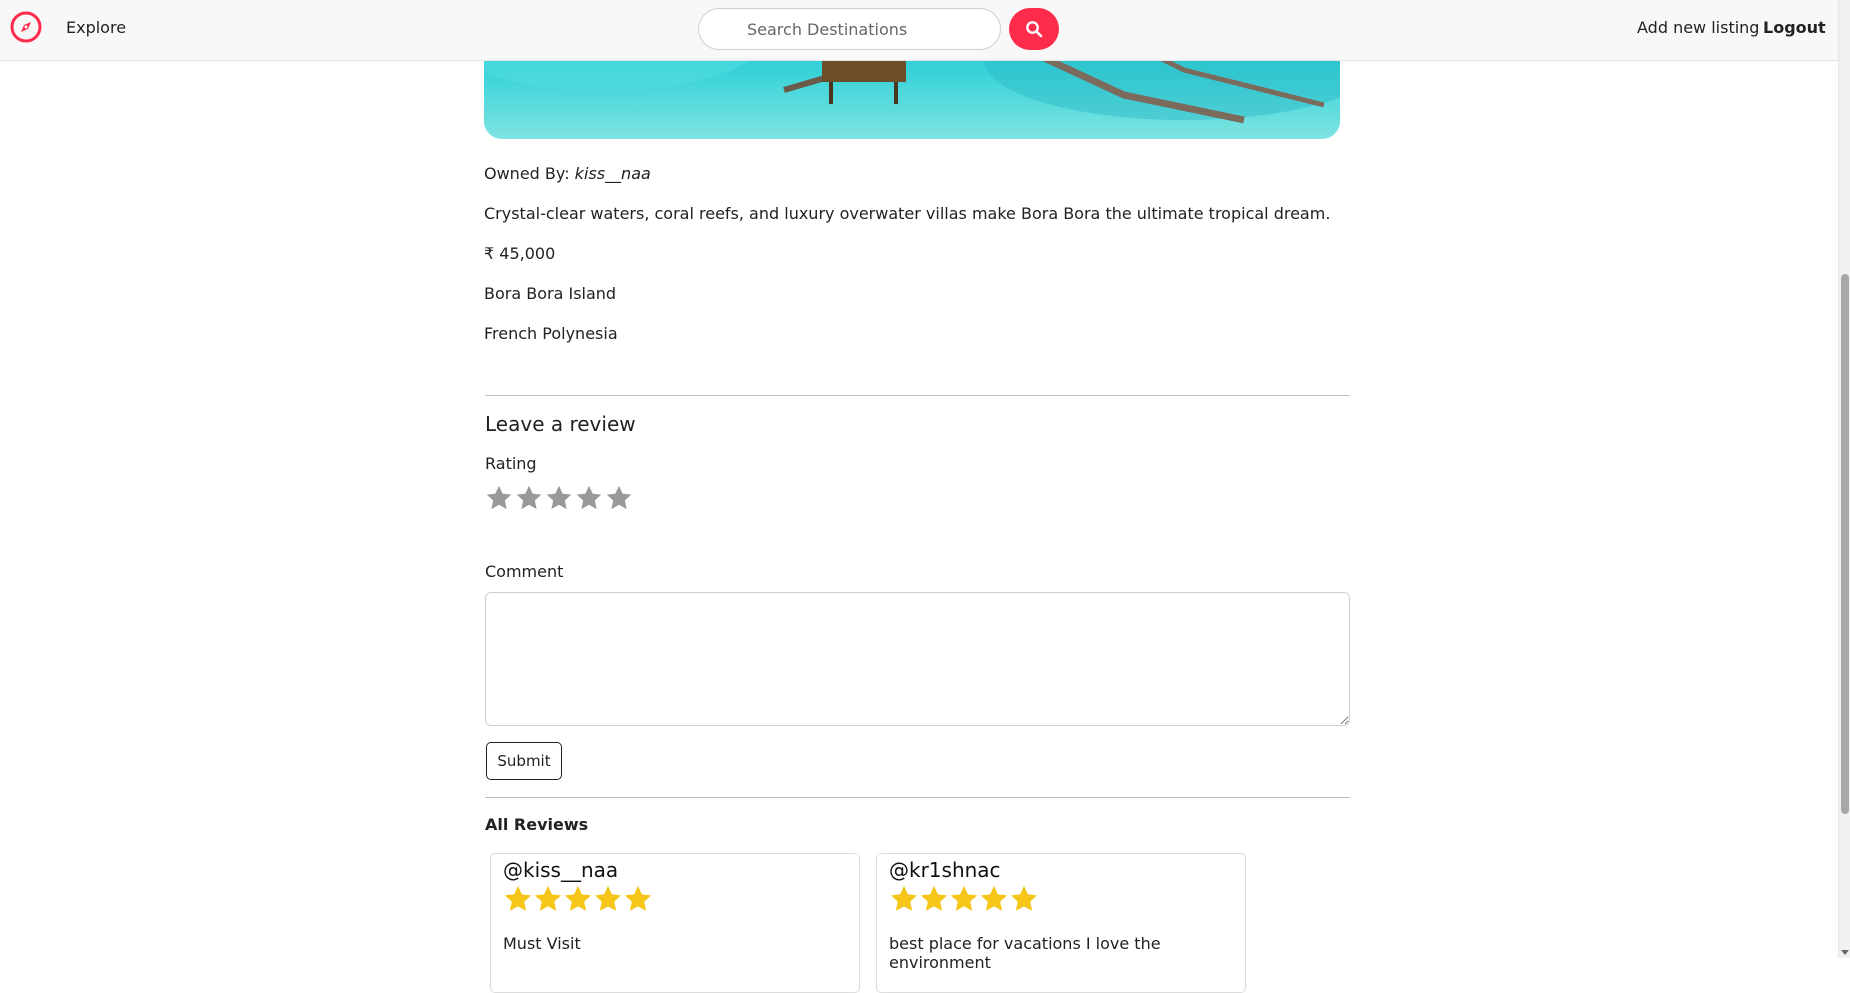 This screenshot has height=993, width=1850. I want to click on owner-name: kiss__naa, so click(612, 173).